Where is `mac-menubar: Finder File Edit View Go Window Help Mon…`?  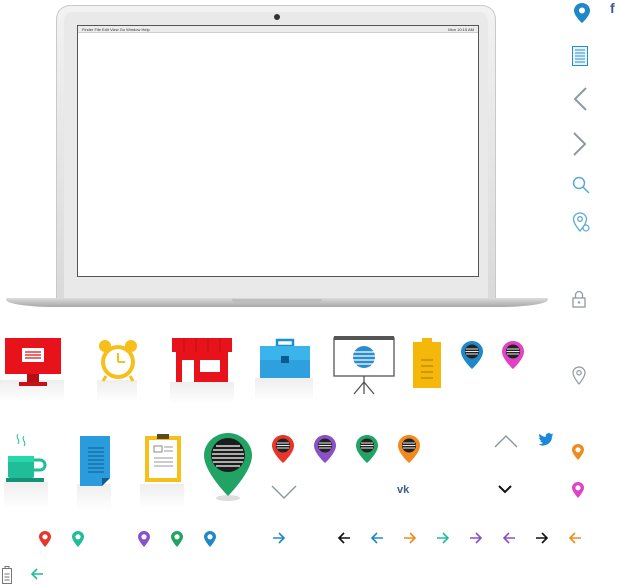 mac-menubar: Finder File Edit View Go Window Help Mon… is located at coordinates (278, 29).